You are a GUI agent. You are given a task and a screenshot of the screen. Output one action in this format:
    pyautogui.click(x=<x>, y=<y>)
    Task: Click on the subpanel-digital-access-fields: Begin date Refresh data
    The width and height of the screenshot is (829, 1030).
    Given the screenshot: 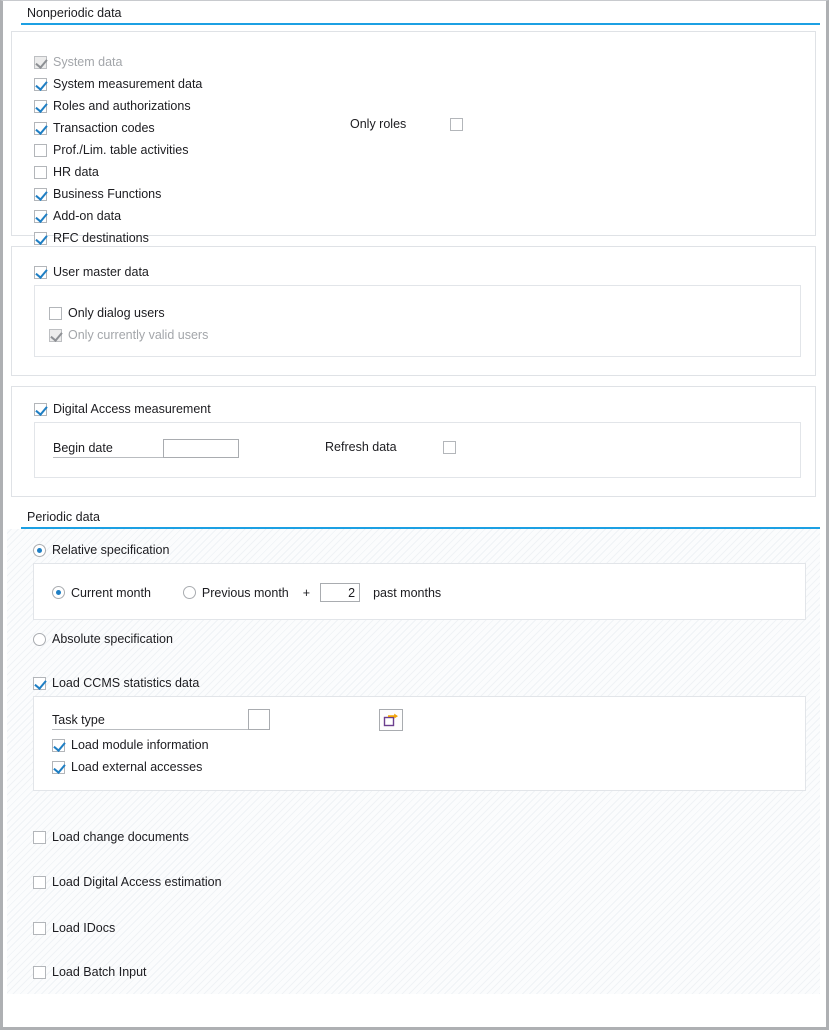 What is the action you would take?
    pyautogui.click(x=417, y=450)
    